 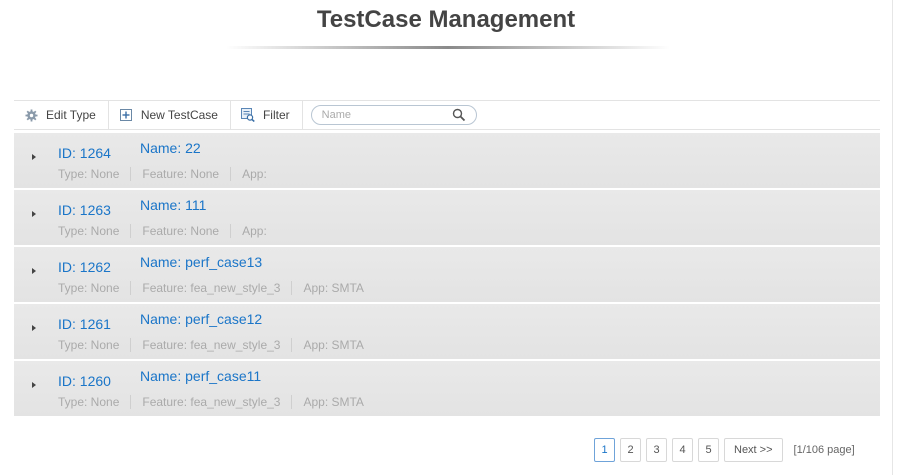 What do you see at coordinates (656, 450) in the screenshot?
I see `page-button-3: 3` at bounding box center [656, 450].